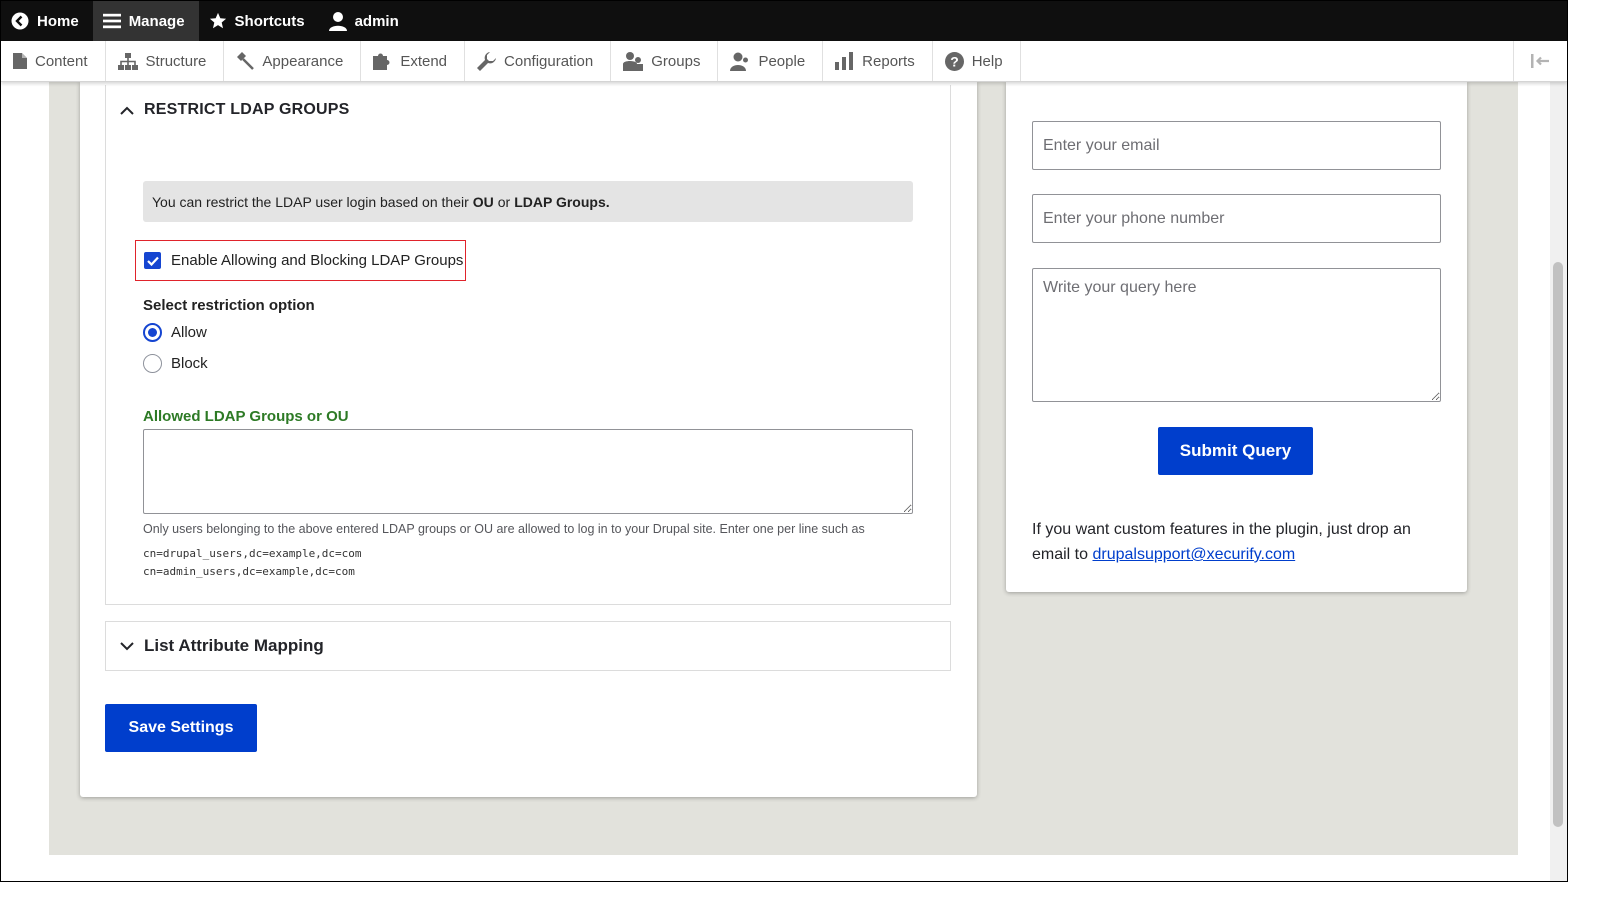 This screenshot has height=900, width=1600. I want to click on tray-item-help: ? Help, so click(977, 61).